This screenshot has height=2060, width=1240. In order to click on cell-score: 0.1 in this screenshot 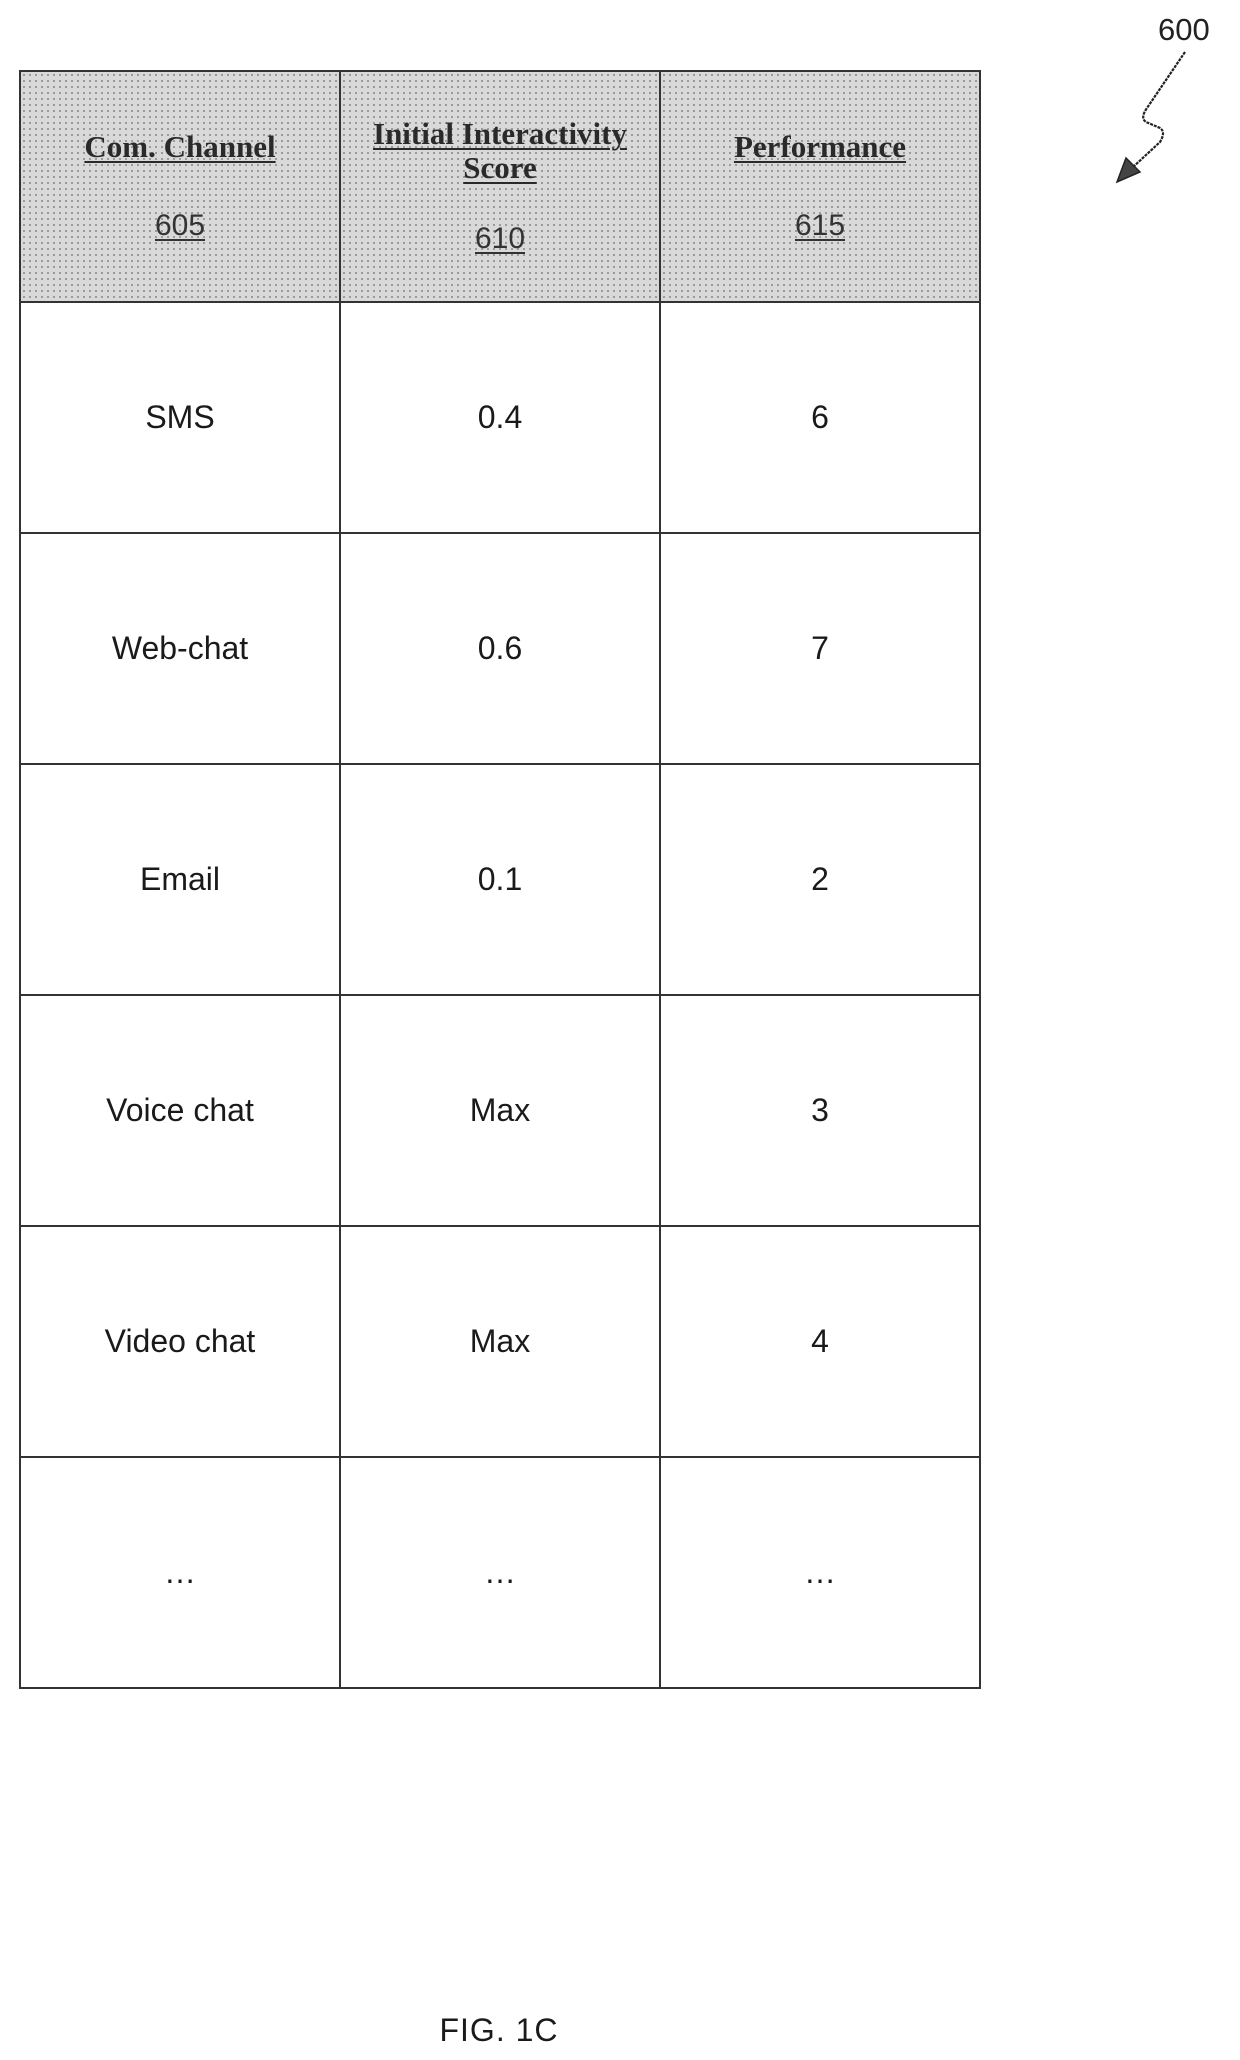, I will do `click(500, 879)`.